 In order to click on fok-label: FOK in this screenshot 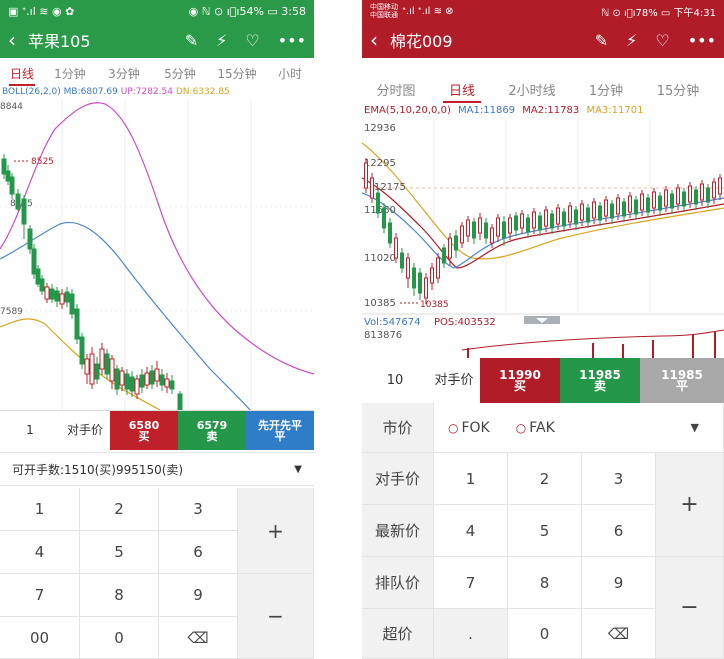, I will do `click(475, 428)`.